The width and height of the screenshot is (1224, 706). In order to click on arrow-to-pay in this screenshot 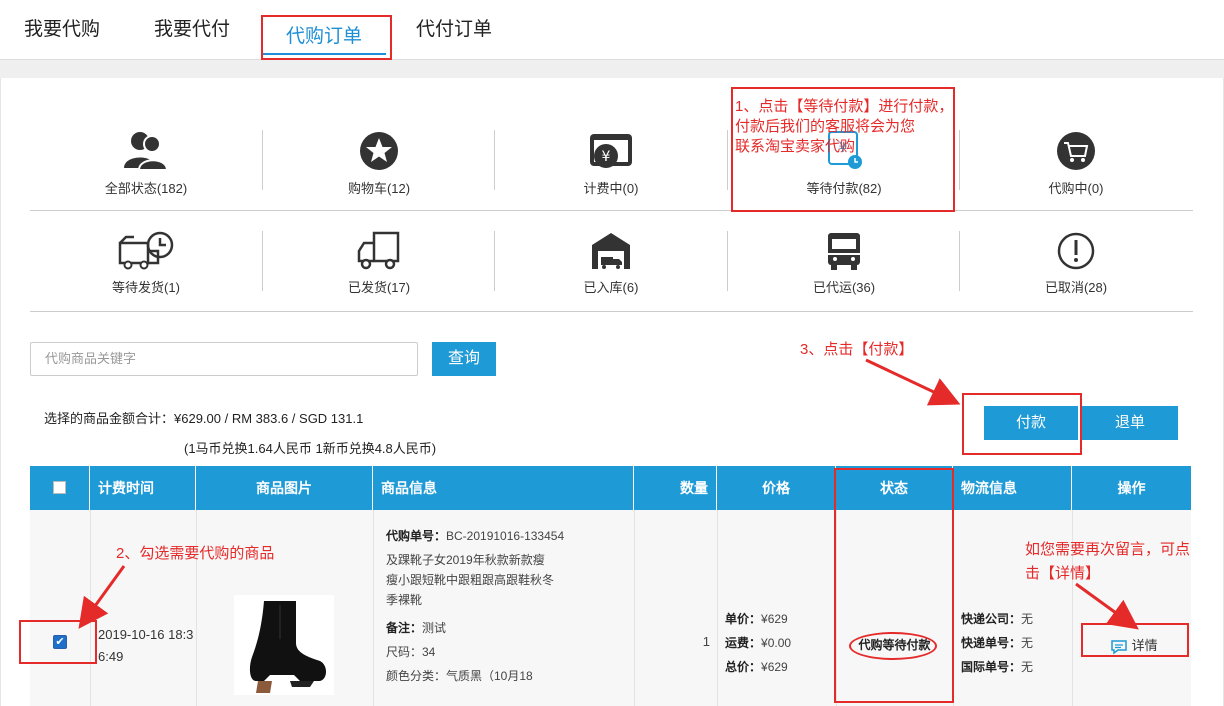, I will do `click(913, 382)`.